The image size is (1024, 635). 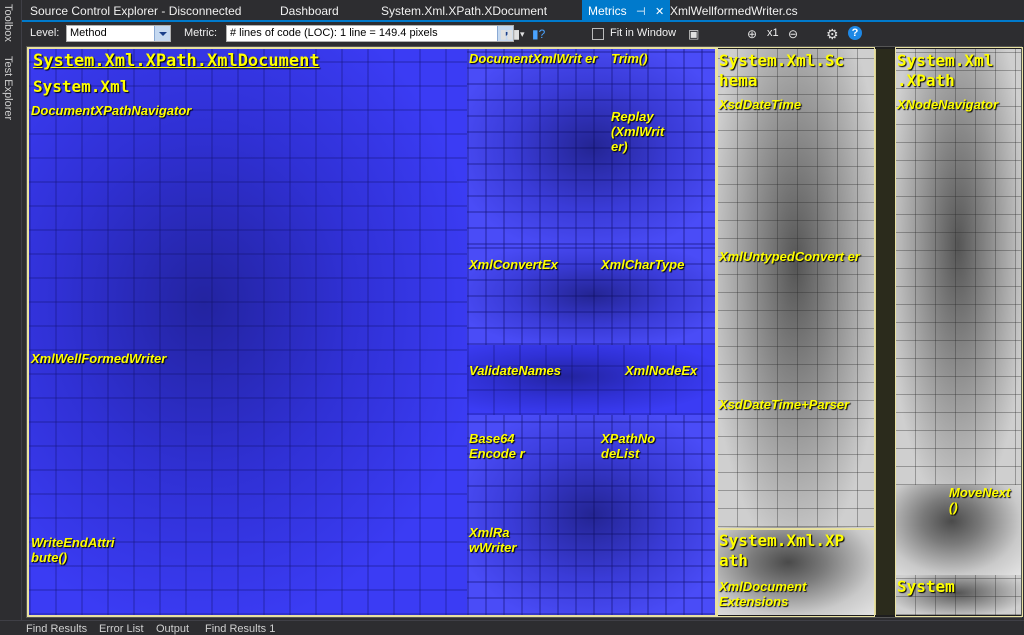 What do you see at coordinates (45, 33) in the screenshot?
I see `level-label: Level:` at bounding box center [45, 33].